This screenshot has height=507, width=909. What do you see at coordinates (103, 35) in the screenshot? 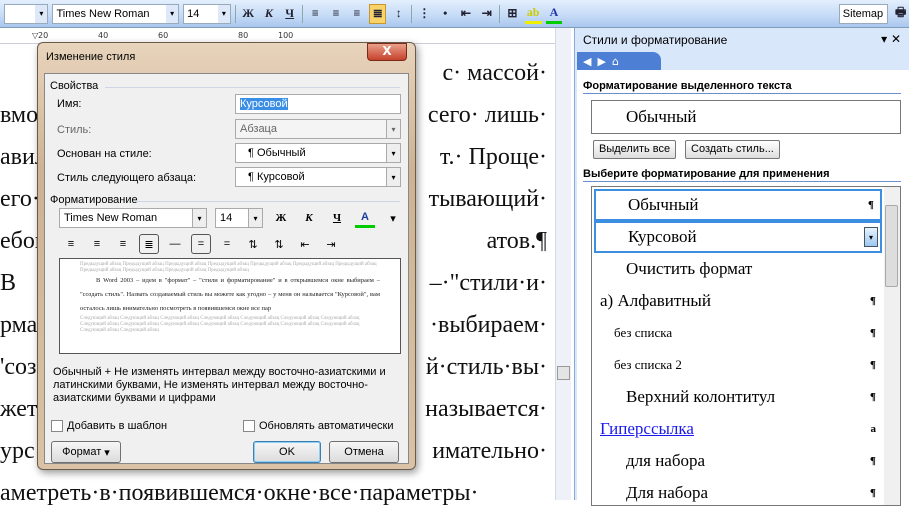
I see `ruler-tick: 40` at bounding box center [103, 35].